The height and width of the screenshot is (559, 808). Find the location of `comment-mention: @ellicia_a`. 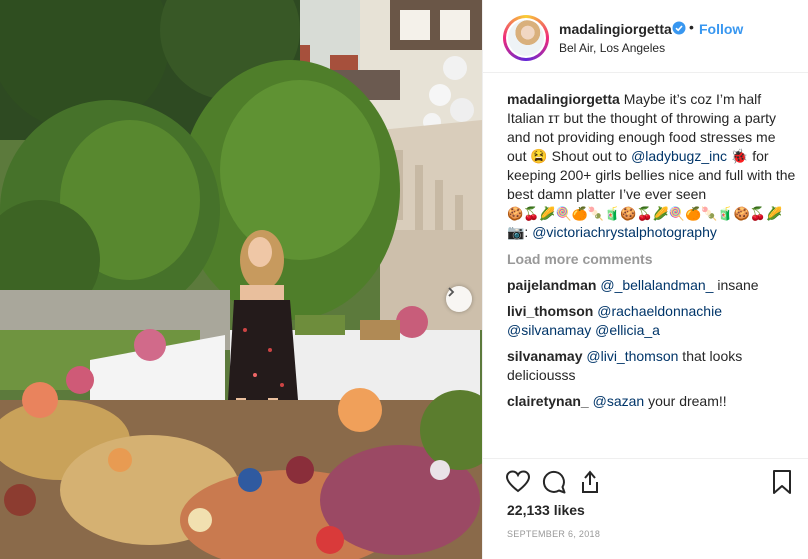

comment-mention: @ellicia_a is located at coordinates (627, 330).